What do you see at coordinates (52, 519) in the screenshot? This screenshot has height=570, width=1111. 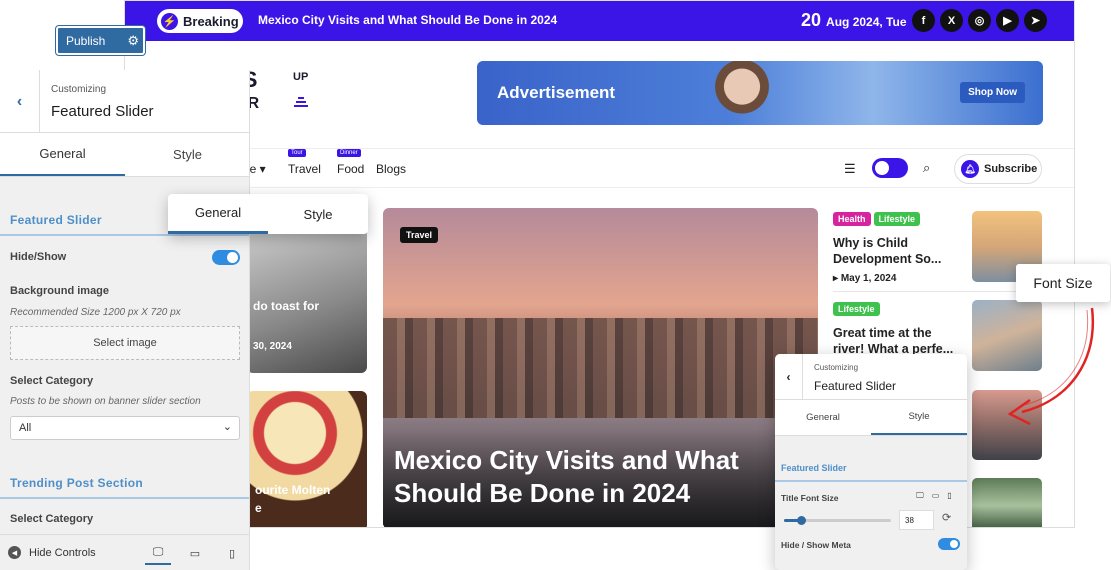 I see `select-category-label-2: Select Category` at bounding box center [52, 519].